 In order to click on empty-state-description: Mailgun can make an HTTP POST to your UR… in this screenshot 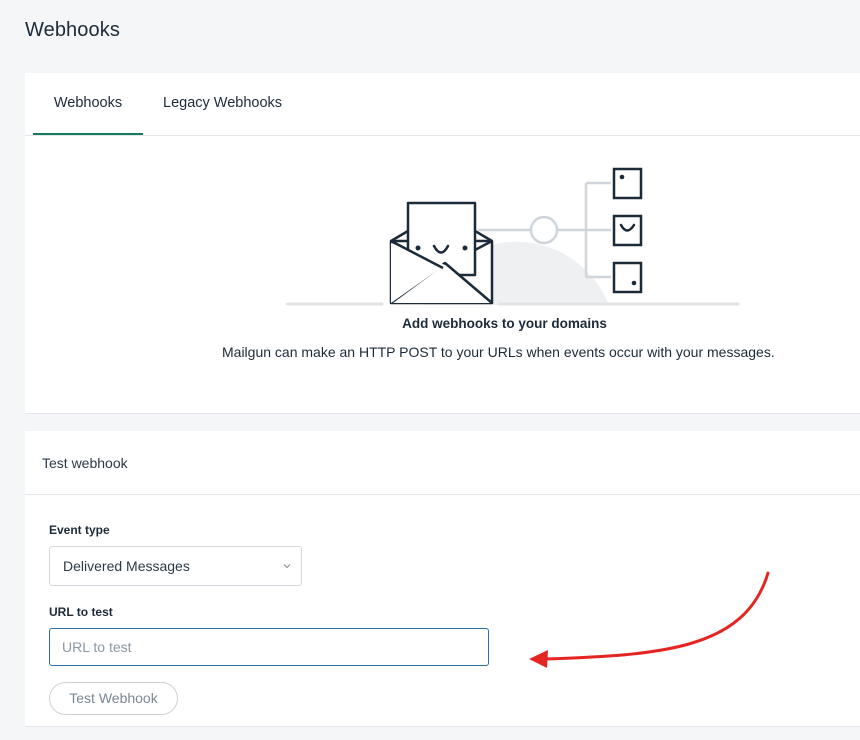, I will do `click(498, 352)`.